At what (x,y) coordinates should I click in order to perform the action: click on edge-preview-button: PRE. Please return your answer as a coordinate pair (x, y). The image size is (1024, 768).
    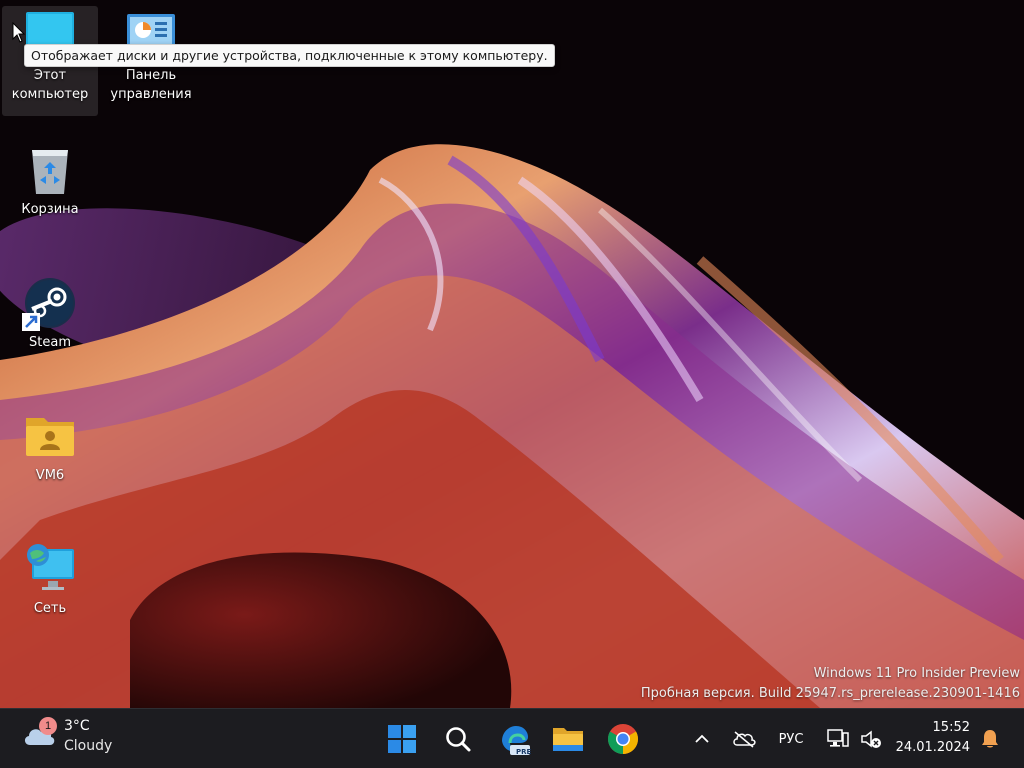
    Looking at the image, I should click on (514, 739).